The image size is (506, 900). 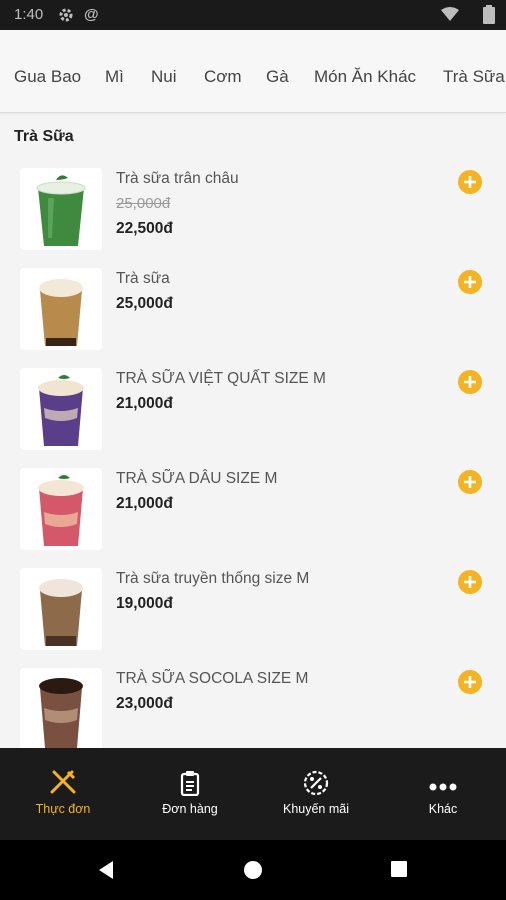 I want to click on product-name: Trà sữa, so click(x=143, y=278).